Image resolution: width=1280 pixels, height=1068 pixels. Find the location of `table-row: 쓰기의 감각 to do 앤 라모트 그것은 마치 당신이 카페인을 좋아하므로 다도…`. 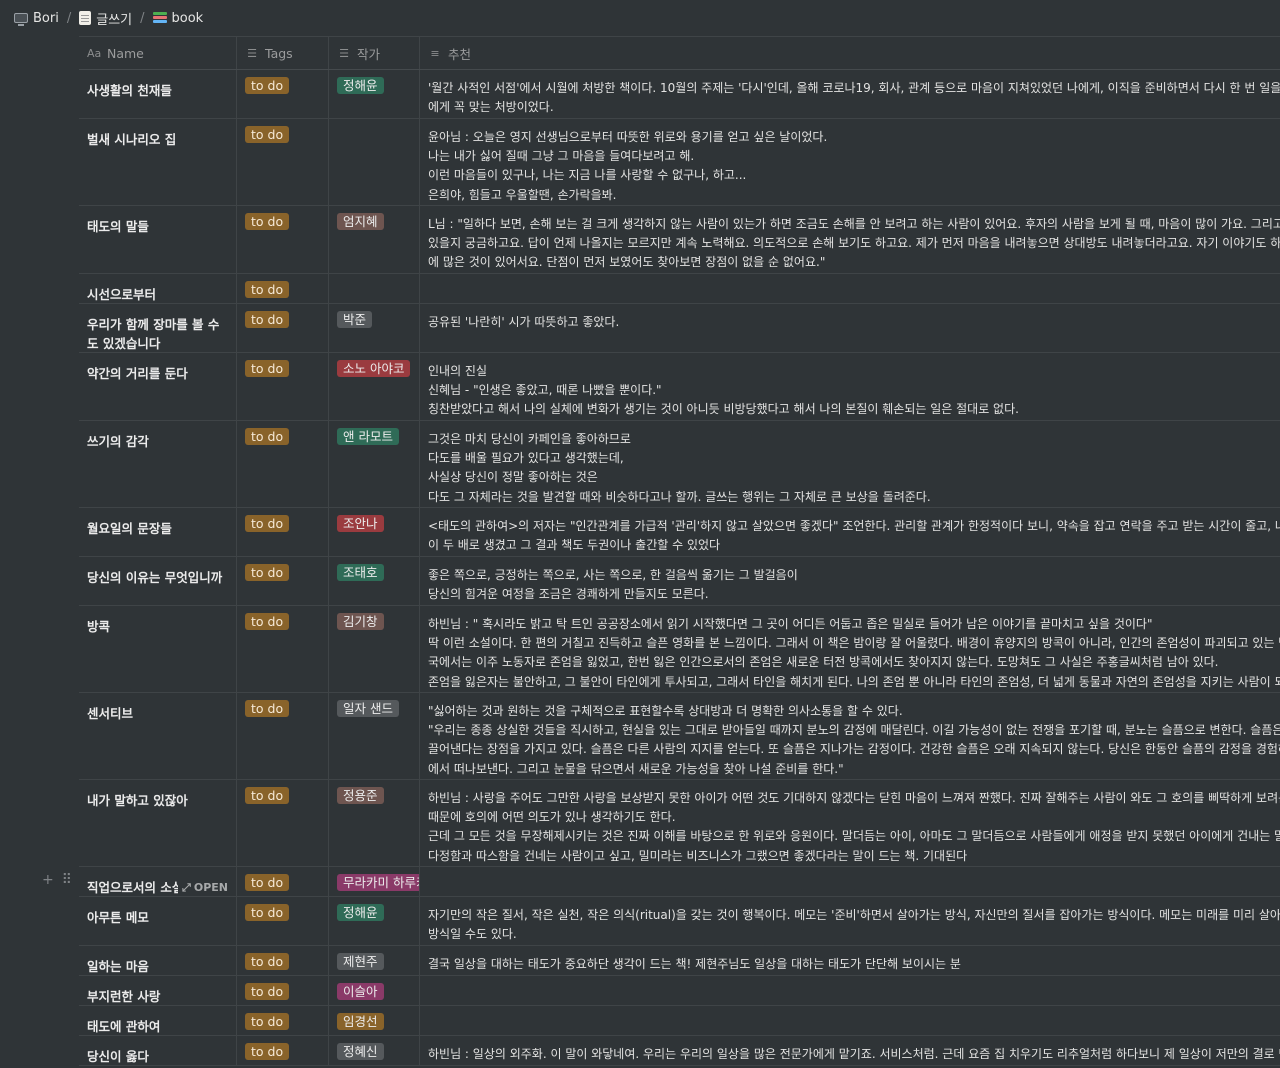

table-row: 쓰기의 감각 to do 앤 라모트 그것은 마치 당신이 카페인을 좋아하므로 다도… is located at coordinates (679, 464).